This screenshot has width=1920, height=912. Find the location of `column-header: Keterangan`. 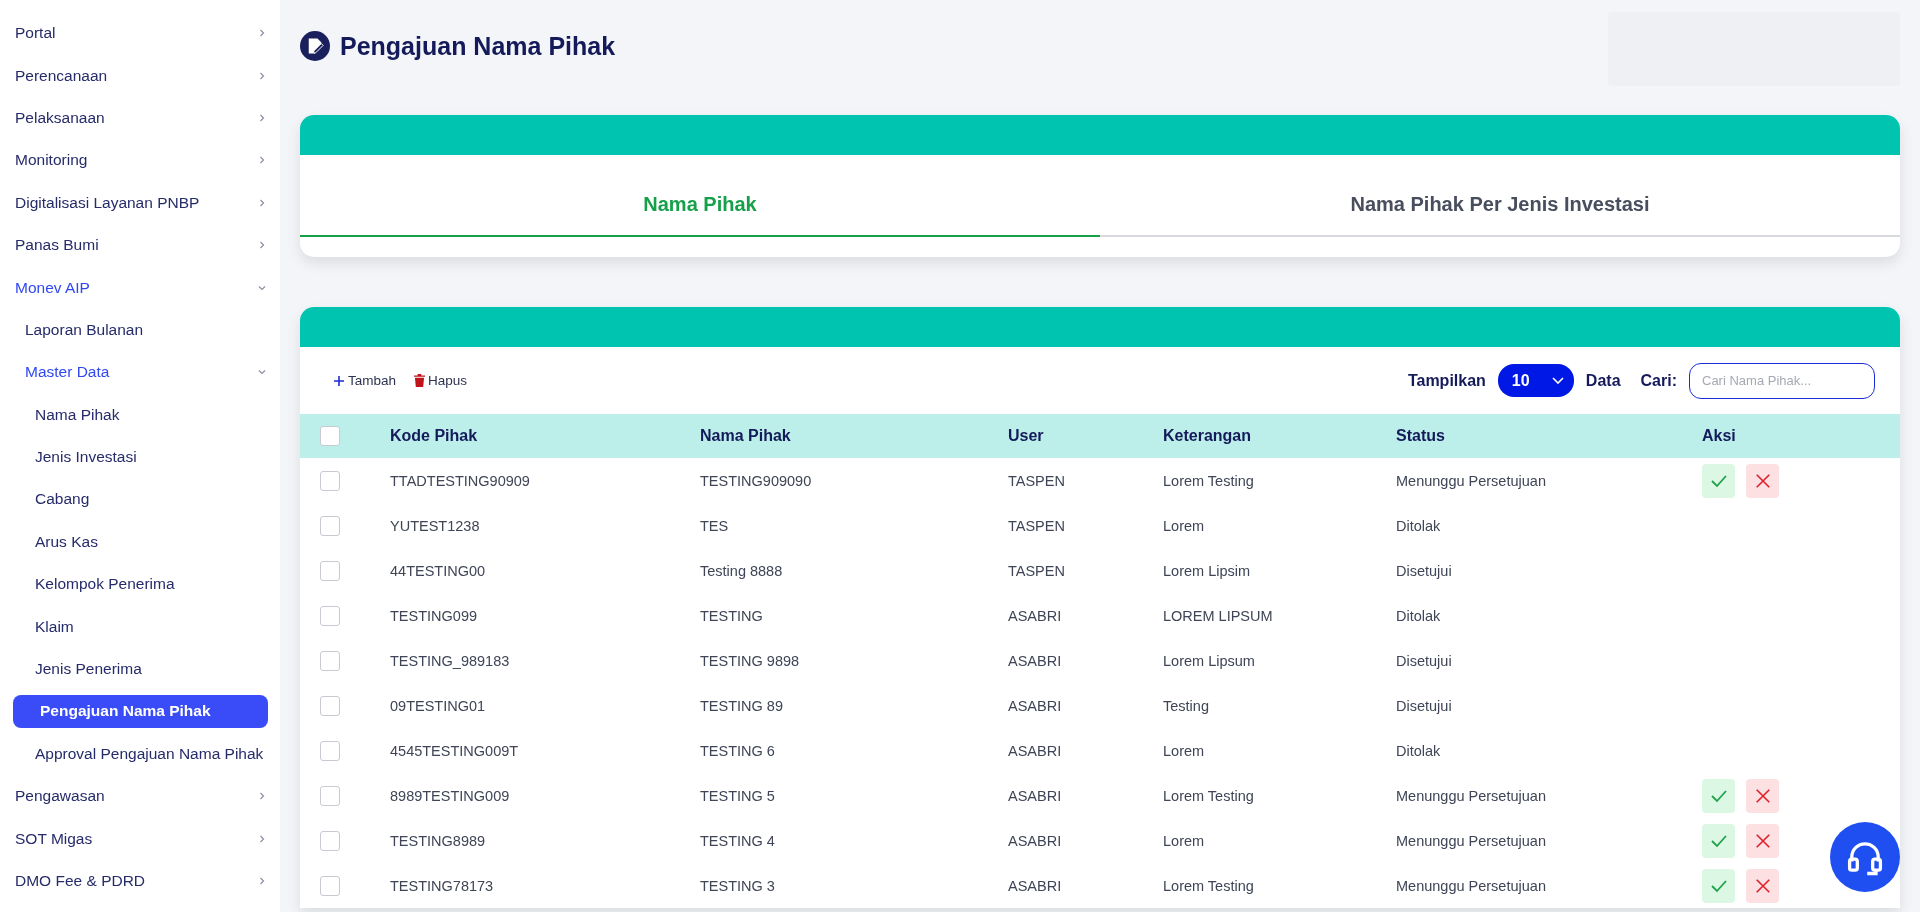

column-header: Keterangan is located at coordinates (1207, 436).